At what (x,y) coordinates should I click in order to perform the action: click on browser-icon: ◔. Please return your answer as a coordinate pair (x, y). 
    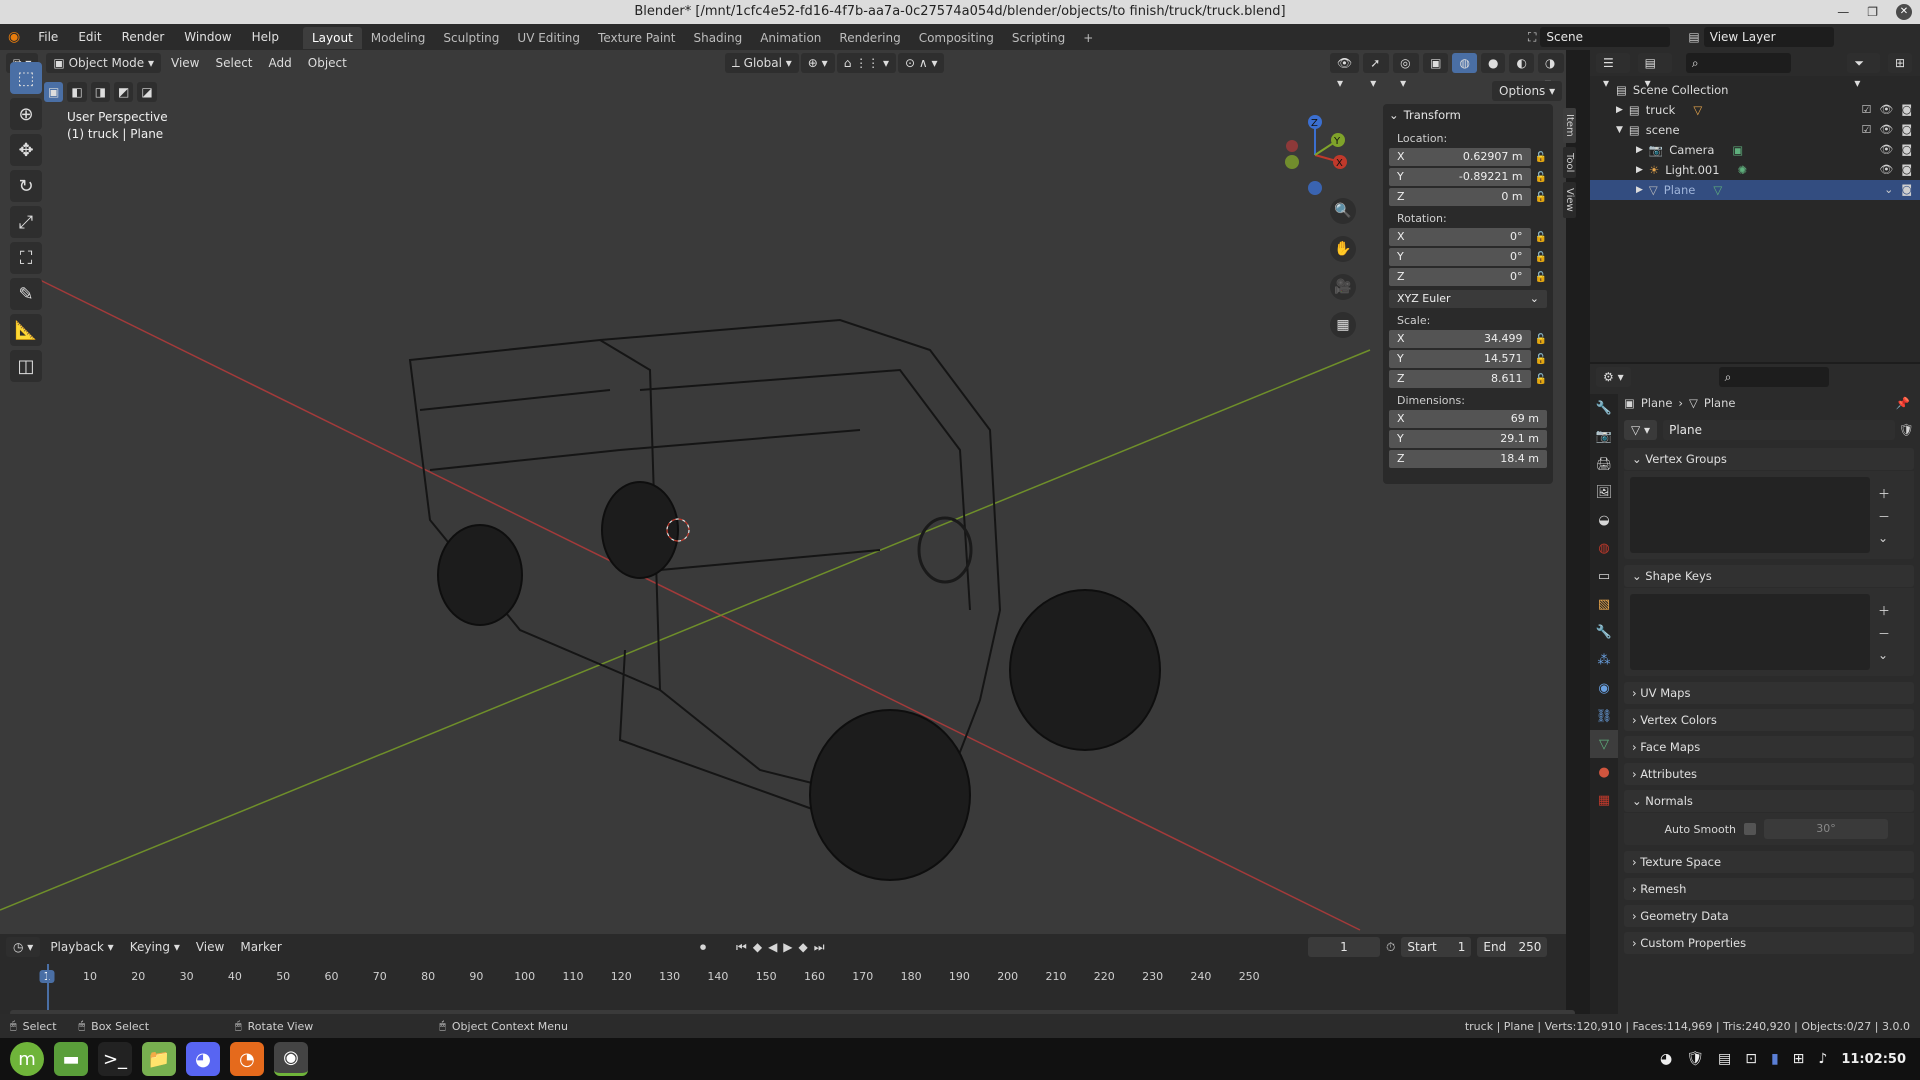
    Looking at the image, I should click on (247, 1059).